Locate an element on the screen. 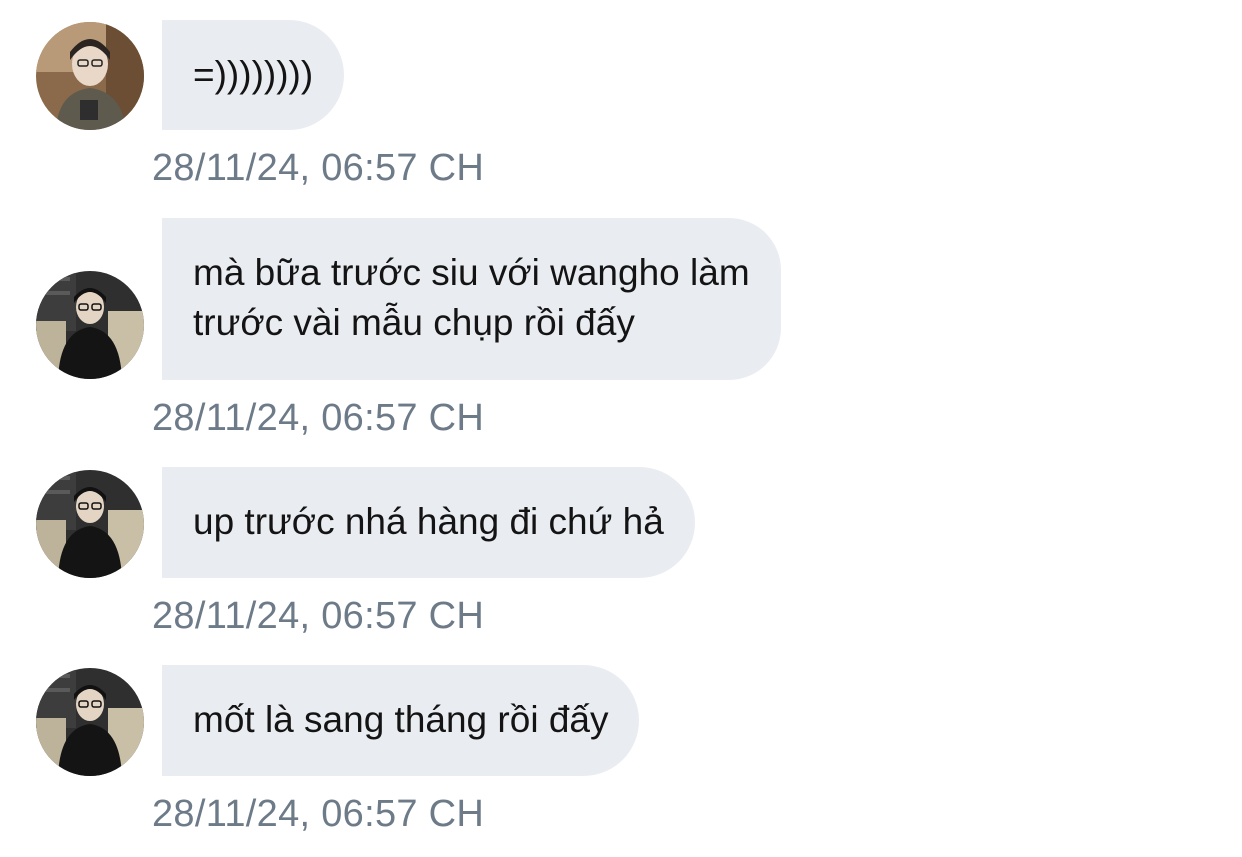 This screenshot has height=857, width=1242. message-text: =)))))))) is located at coordinates (253, 74).